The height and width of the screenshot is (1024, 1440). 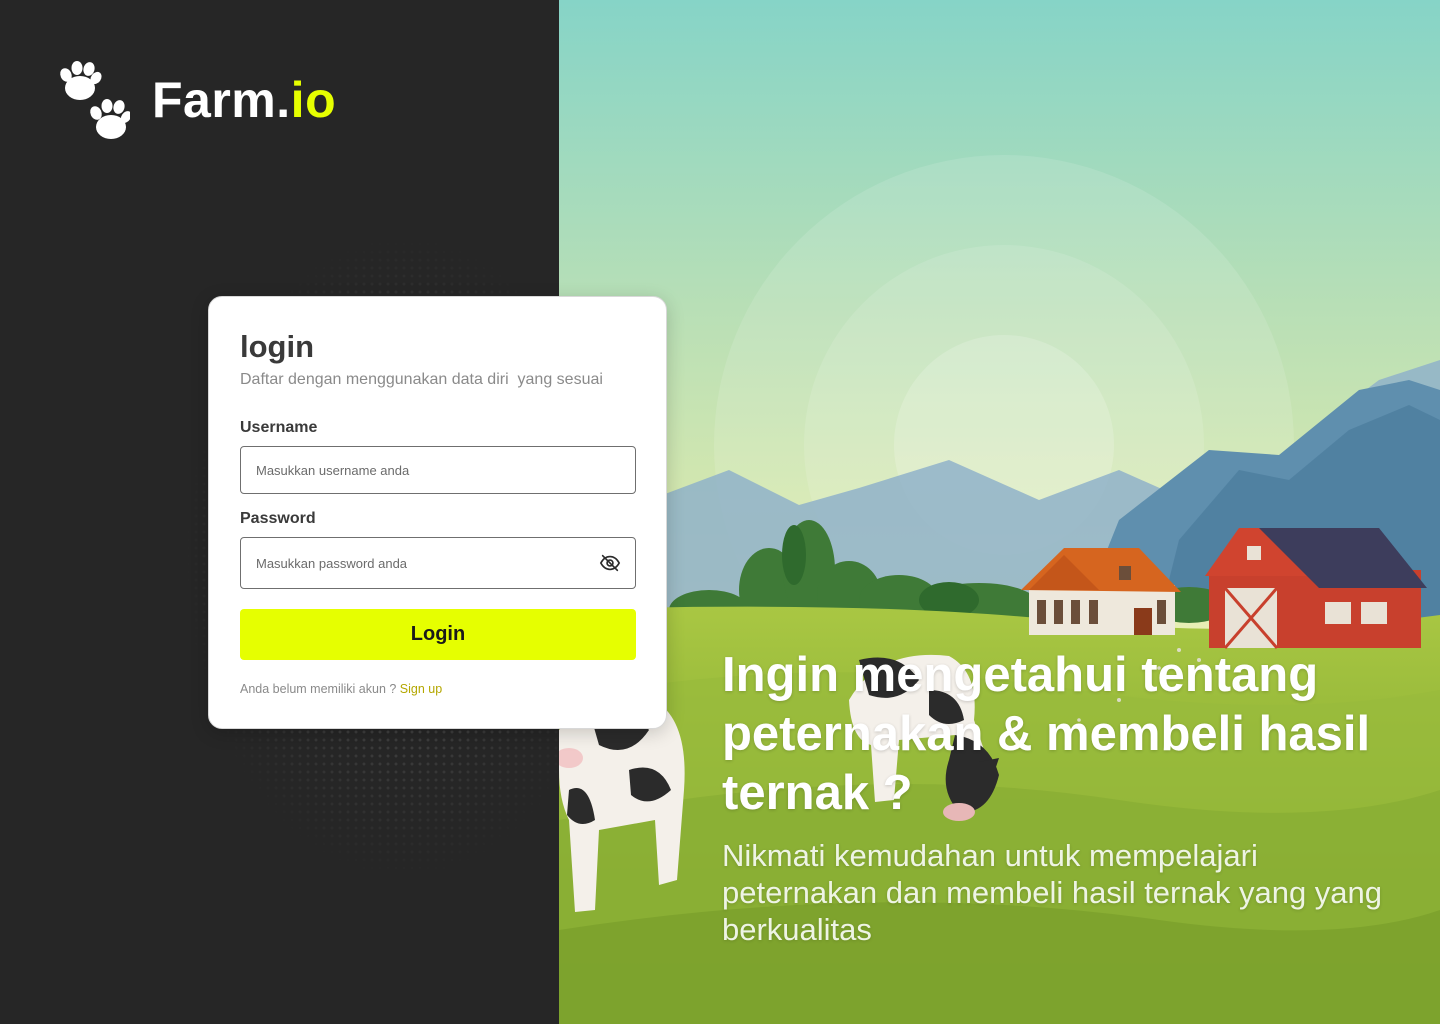 What do you see at coordinates (95, 100) in the screenshot?
I see `paw-icon` at bounding box center [95, 100].